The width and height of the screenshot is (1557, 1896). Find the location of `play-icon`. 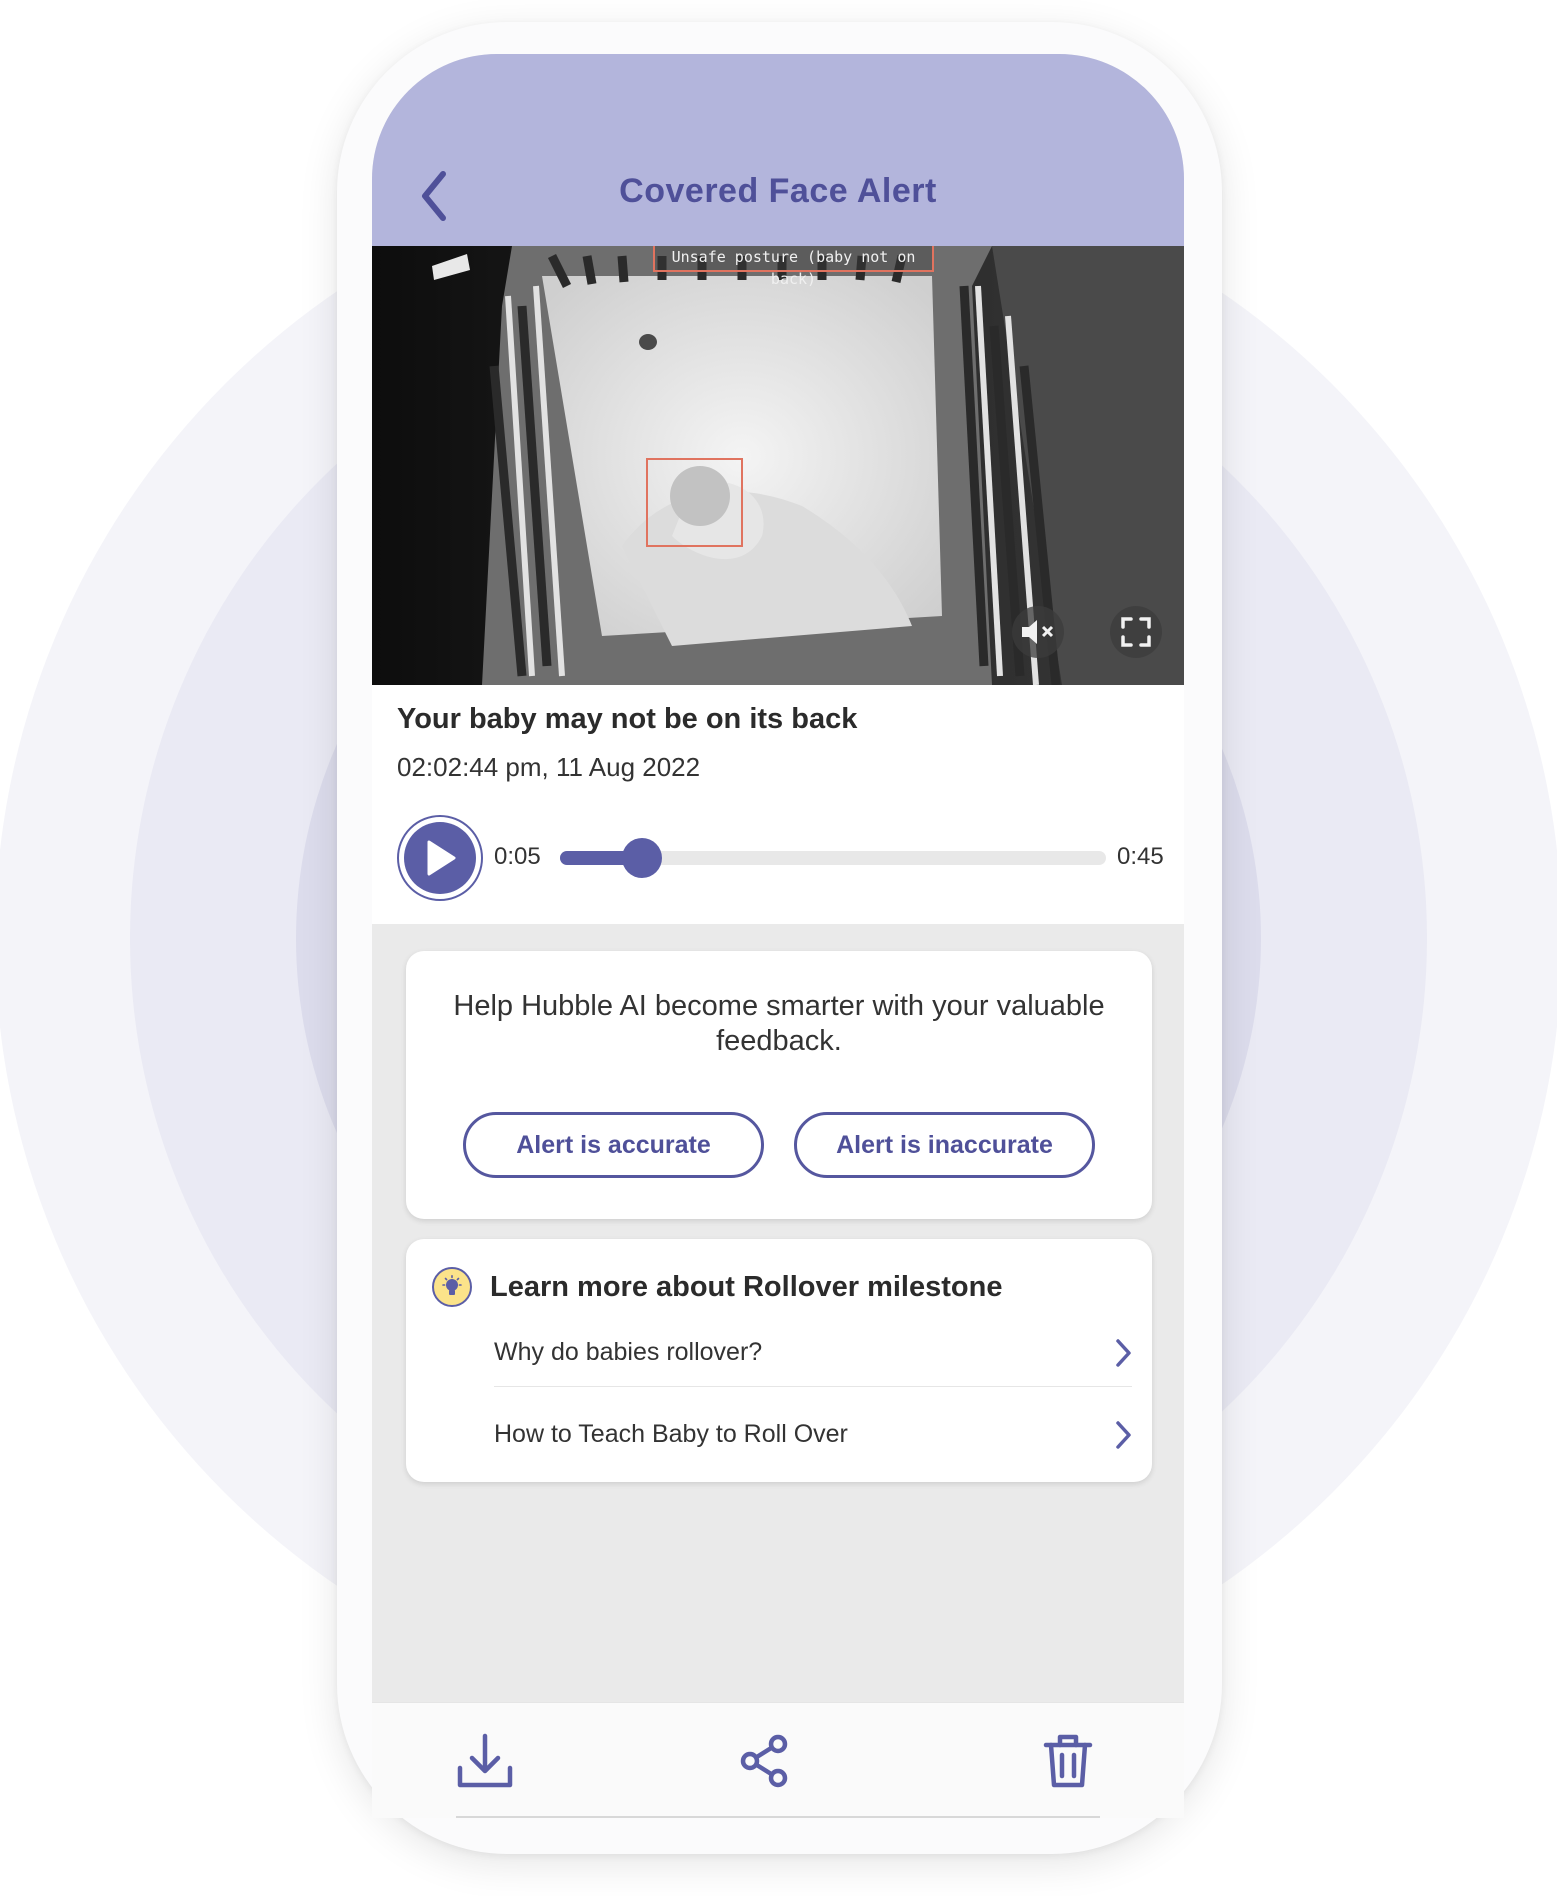

play-icon is located at coordinates (441, 858).